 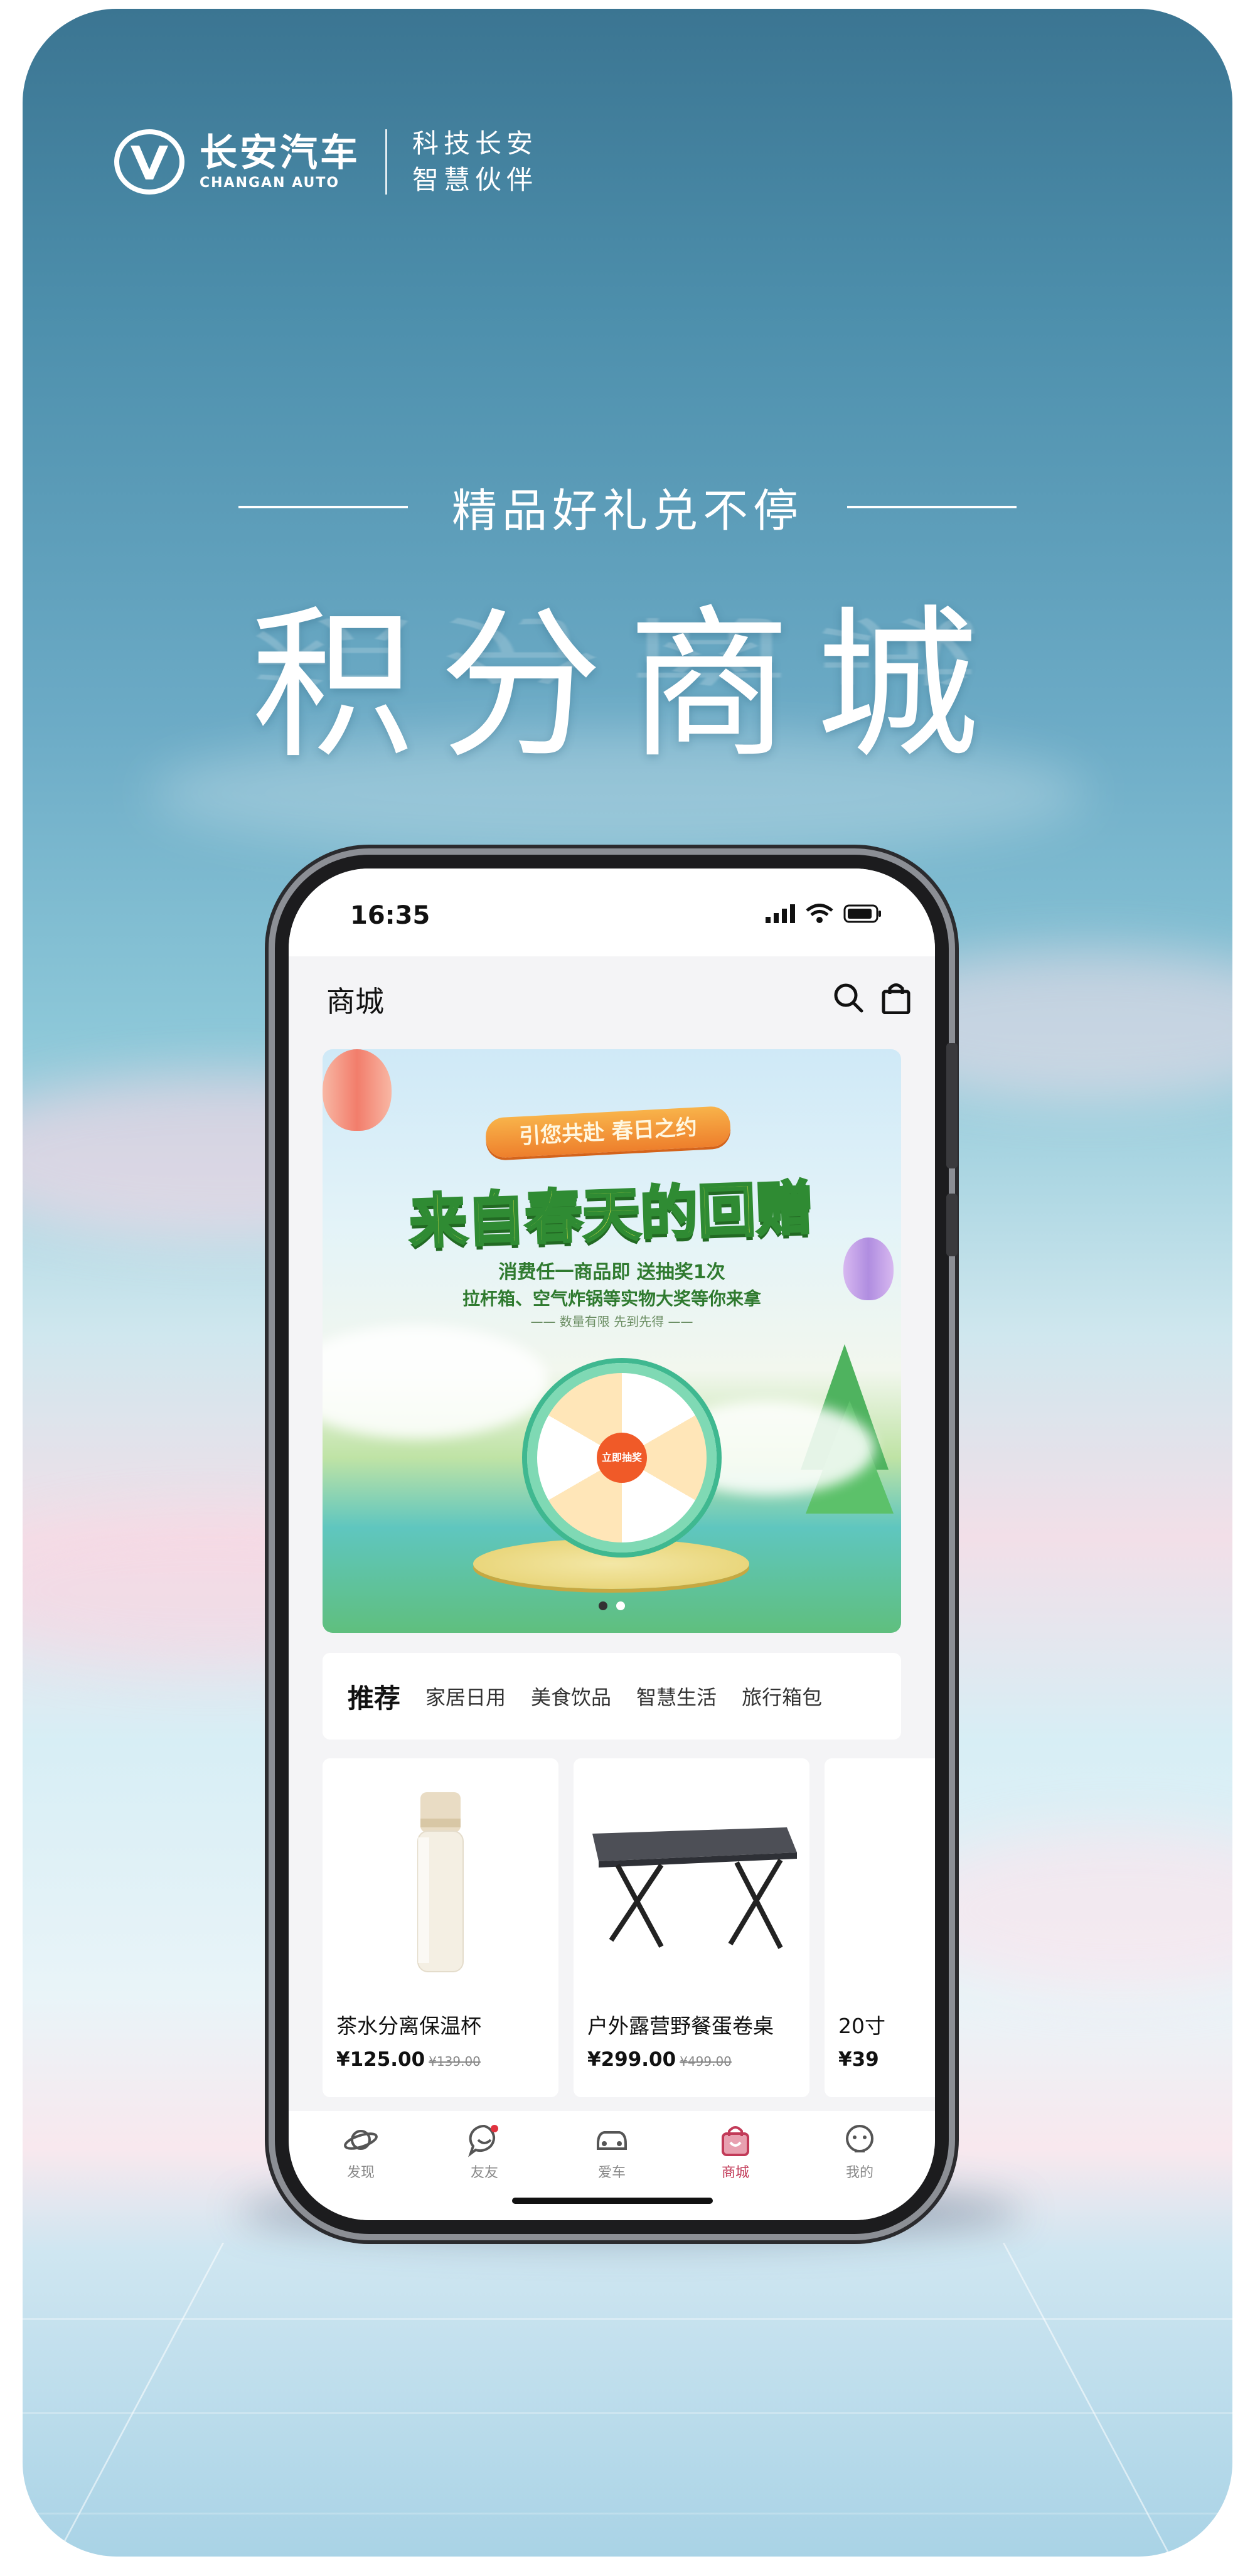 What do you see at coordinates (571, 1697) in the screenshot?
I see `category-tab-food: 美食饮品` at bounding box center [571, 1697].